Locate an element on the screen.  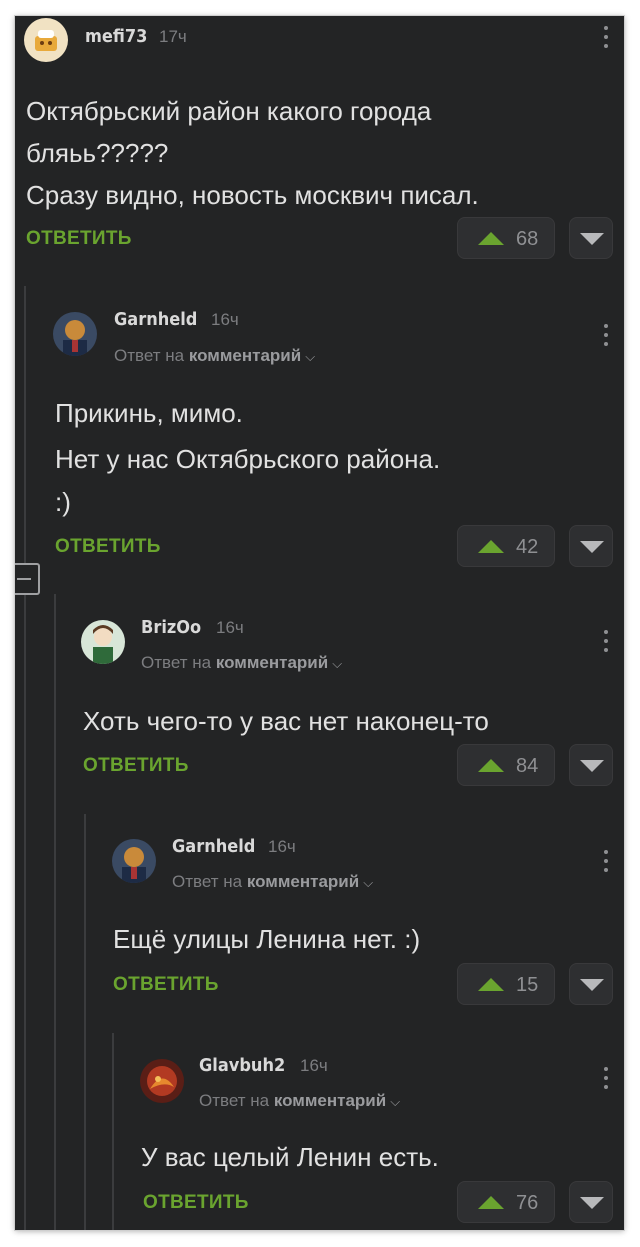
timestamp: 17ч is located at coordinates (173, 36).